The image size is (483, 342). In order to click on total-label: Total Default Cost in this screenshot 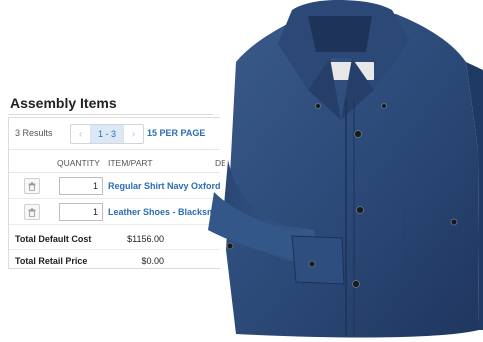, I will do `click(53, 239)`.